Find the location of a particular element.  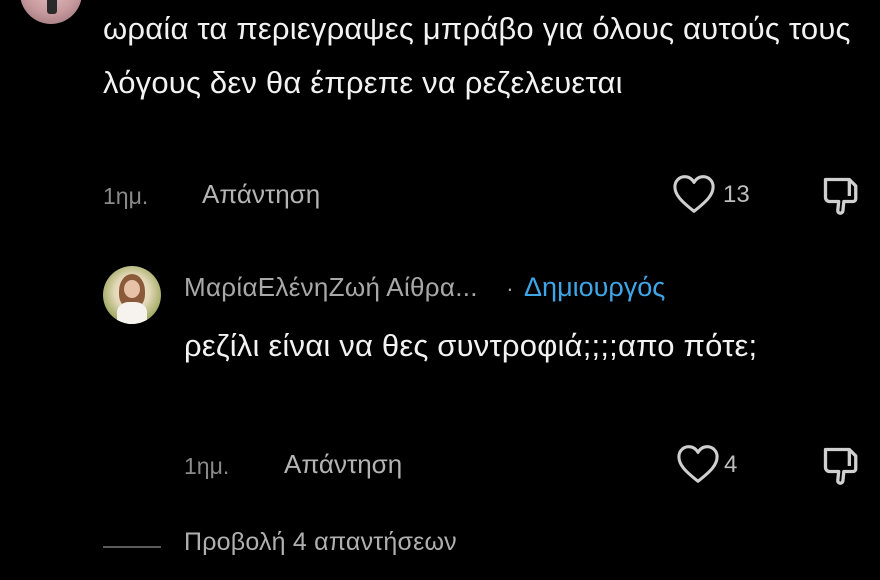

avatar-face is located at coordinates (132, 289).